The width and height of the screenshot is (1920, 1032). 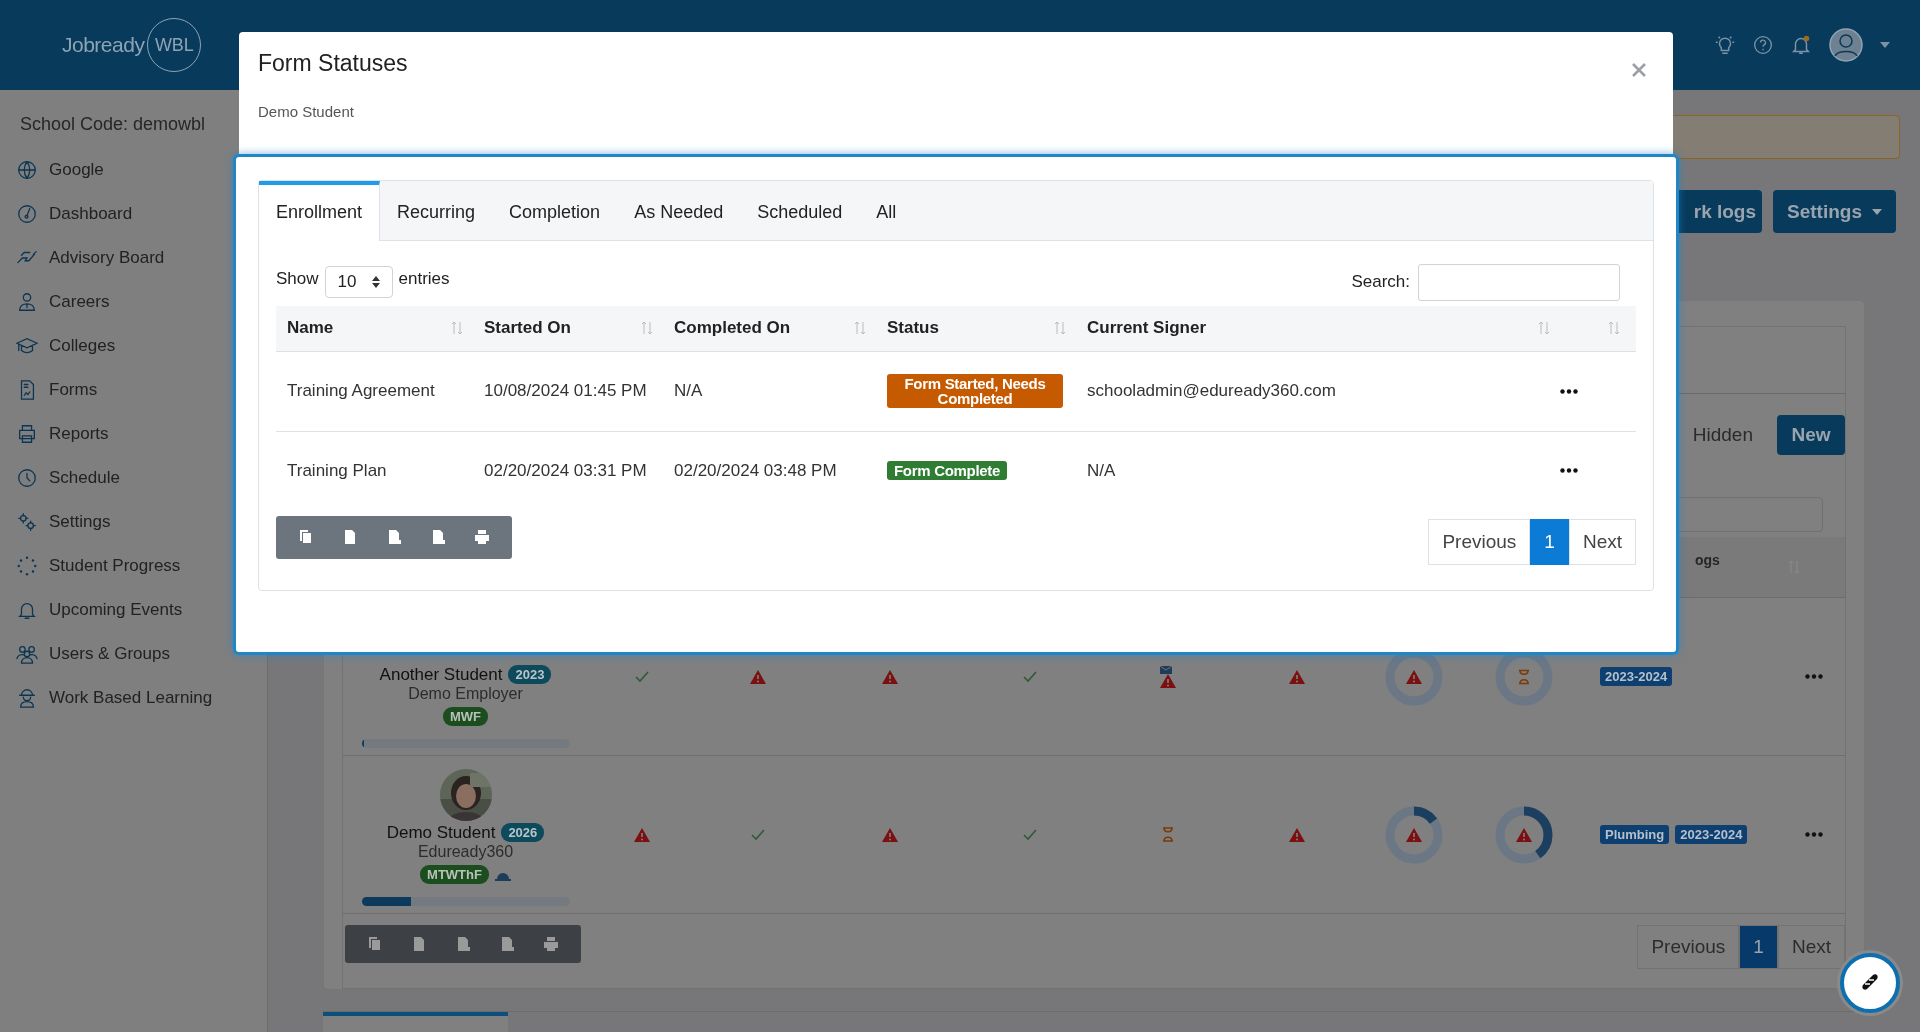 I want to click on hidden-label: Hidden, so click(x=1722, y=435).